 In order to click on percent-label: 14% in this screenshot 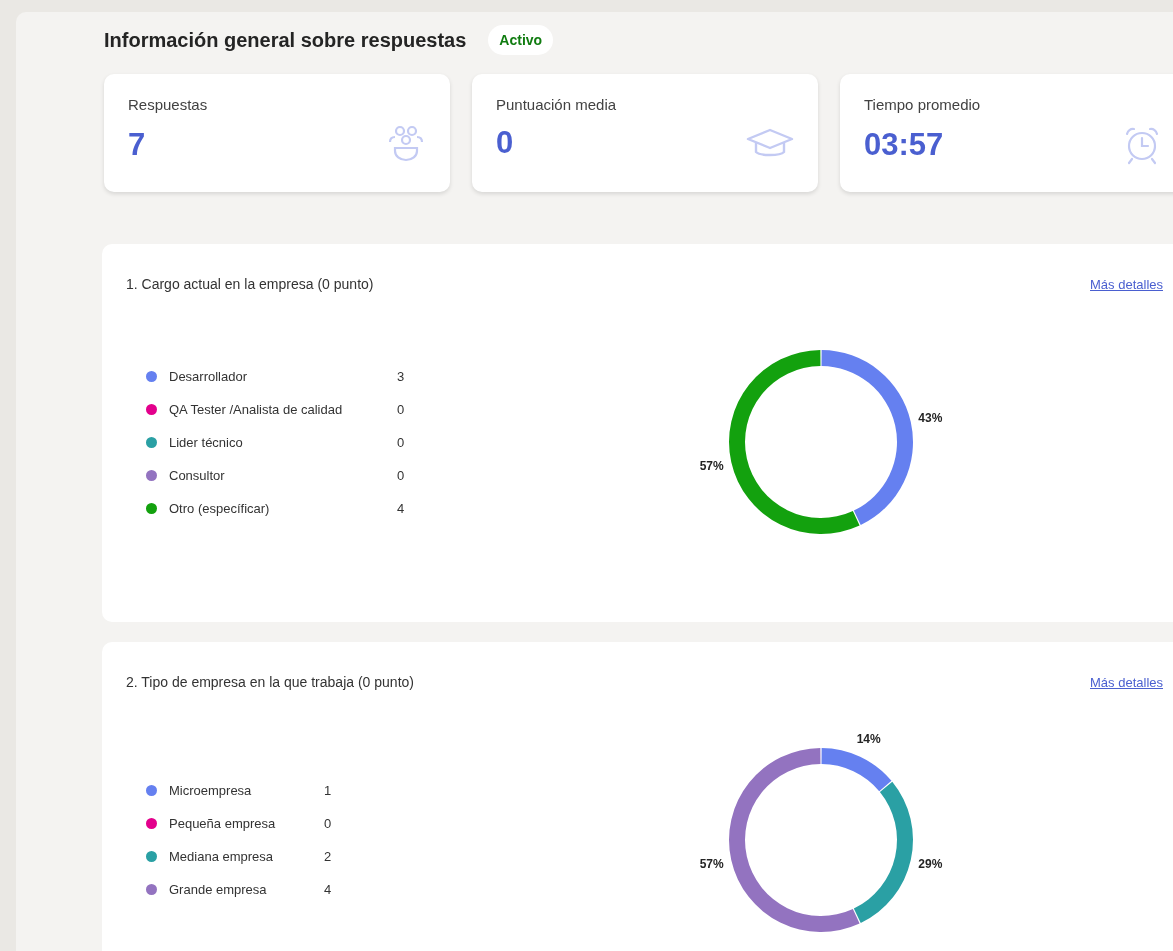, I will do `click(868, 738)`.